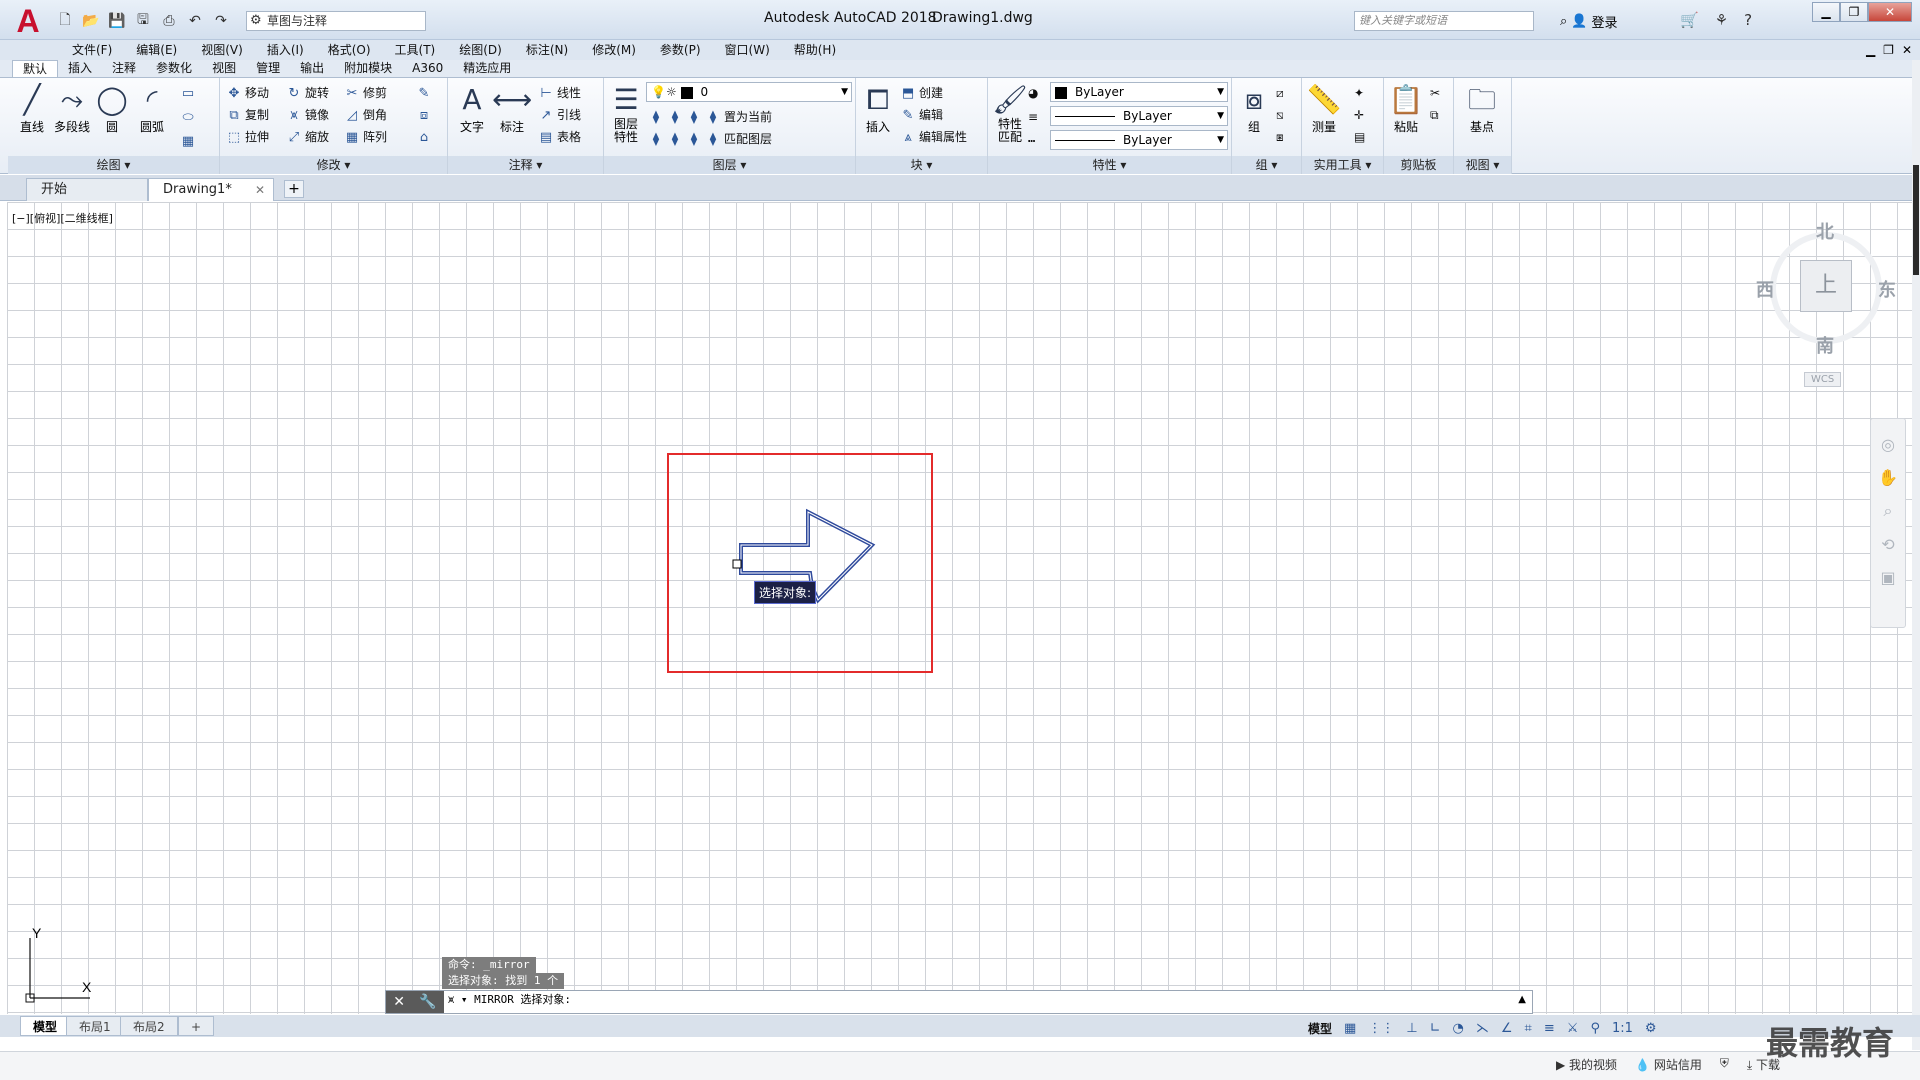 The image size is (1920, 1080). What do you see at coordinates (1482, 165) in the screenshot?
I see `panel-view-title: 视图 ▾` at bounding box center [1482, 165].